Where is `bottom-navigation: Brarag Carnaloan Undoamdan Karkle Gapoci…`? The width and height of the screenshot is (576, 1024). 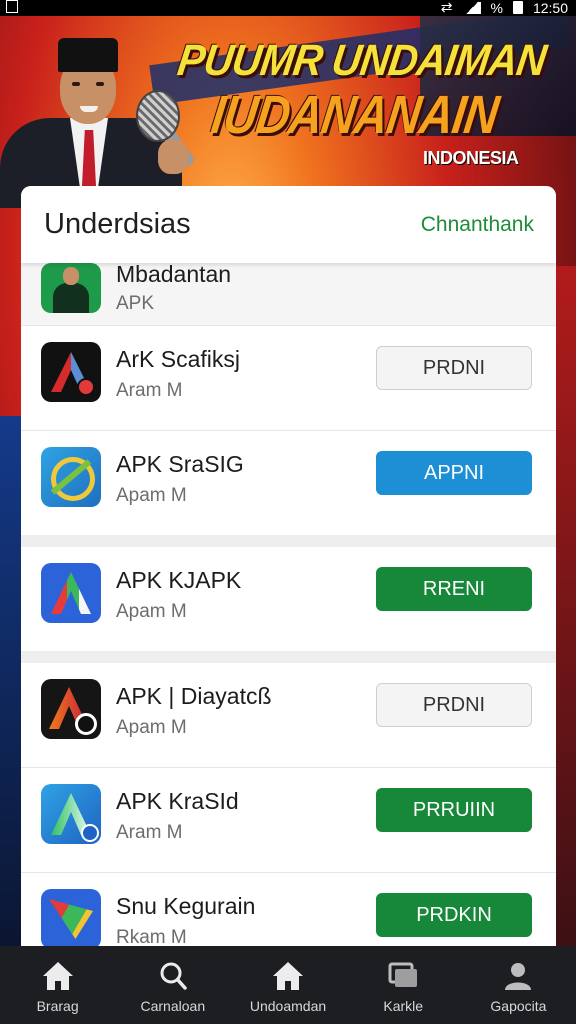
bottom-navigation: Brarag Carnaloan Undoamdan Karkle Gapoci… is located at coordinates (288, 985).